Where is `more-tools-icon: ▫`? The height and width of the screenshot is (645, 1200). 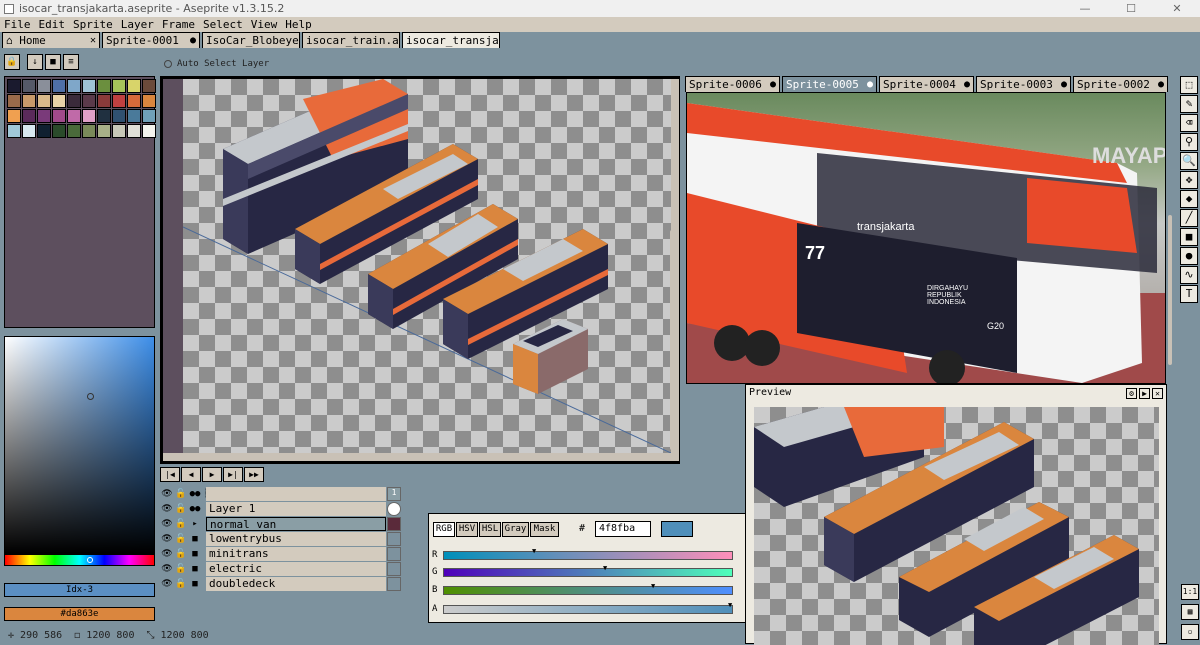 more-tools-icon: ▫ is located at coordinates (1190, 632).